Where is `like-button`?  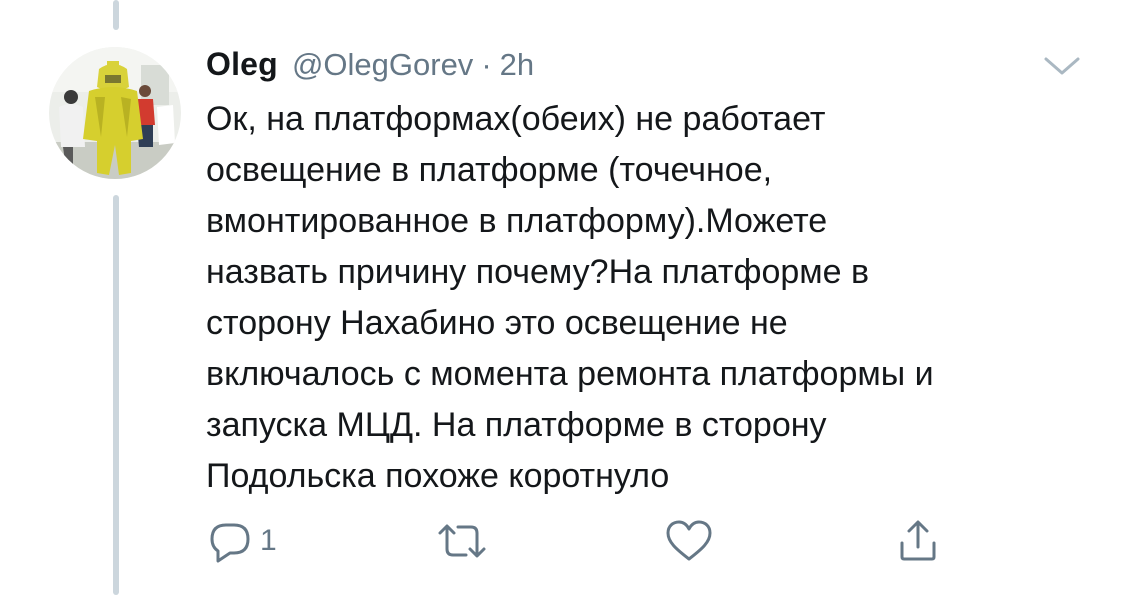
like-button is located at coordinates (689, 541).